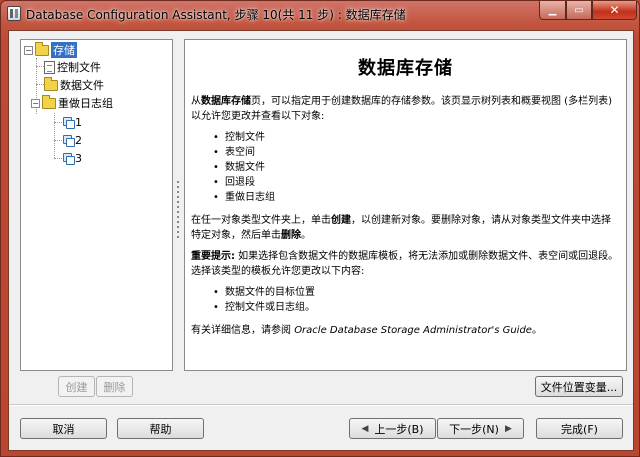 This screenshot has width=640, height=457. I want to click on intro-bold: 数据库存储, so click(226, 101).